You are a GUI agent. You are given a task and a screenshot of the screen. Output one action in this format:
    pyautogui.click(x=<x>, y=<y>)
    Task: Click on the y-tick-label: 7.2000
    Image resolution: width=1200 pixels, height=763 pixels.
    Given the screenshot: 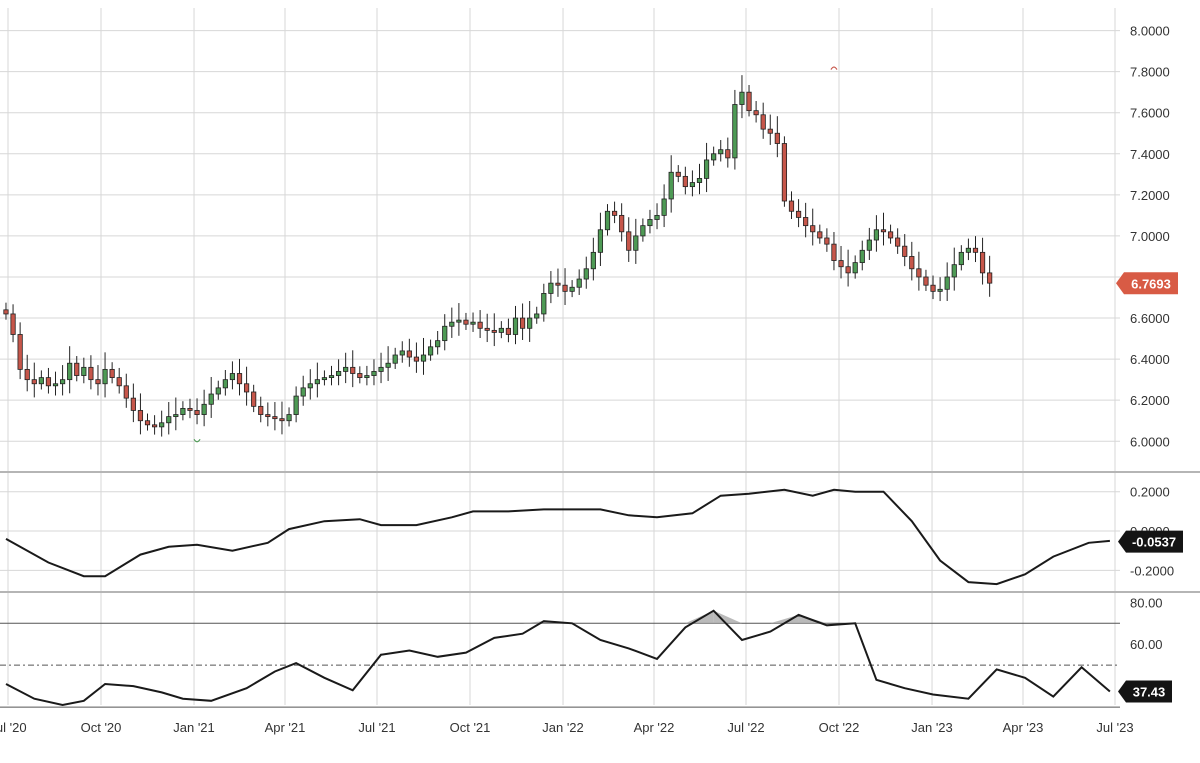 What is the action you would take?
    pyautogui.click(x=1150, y=195)
    